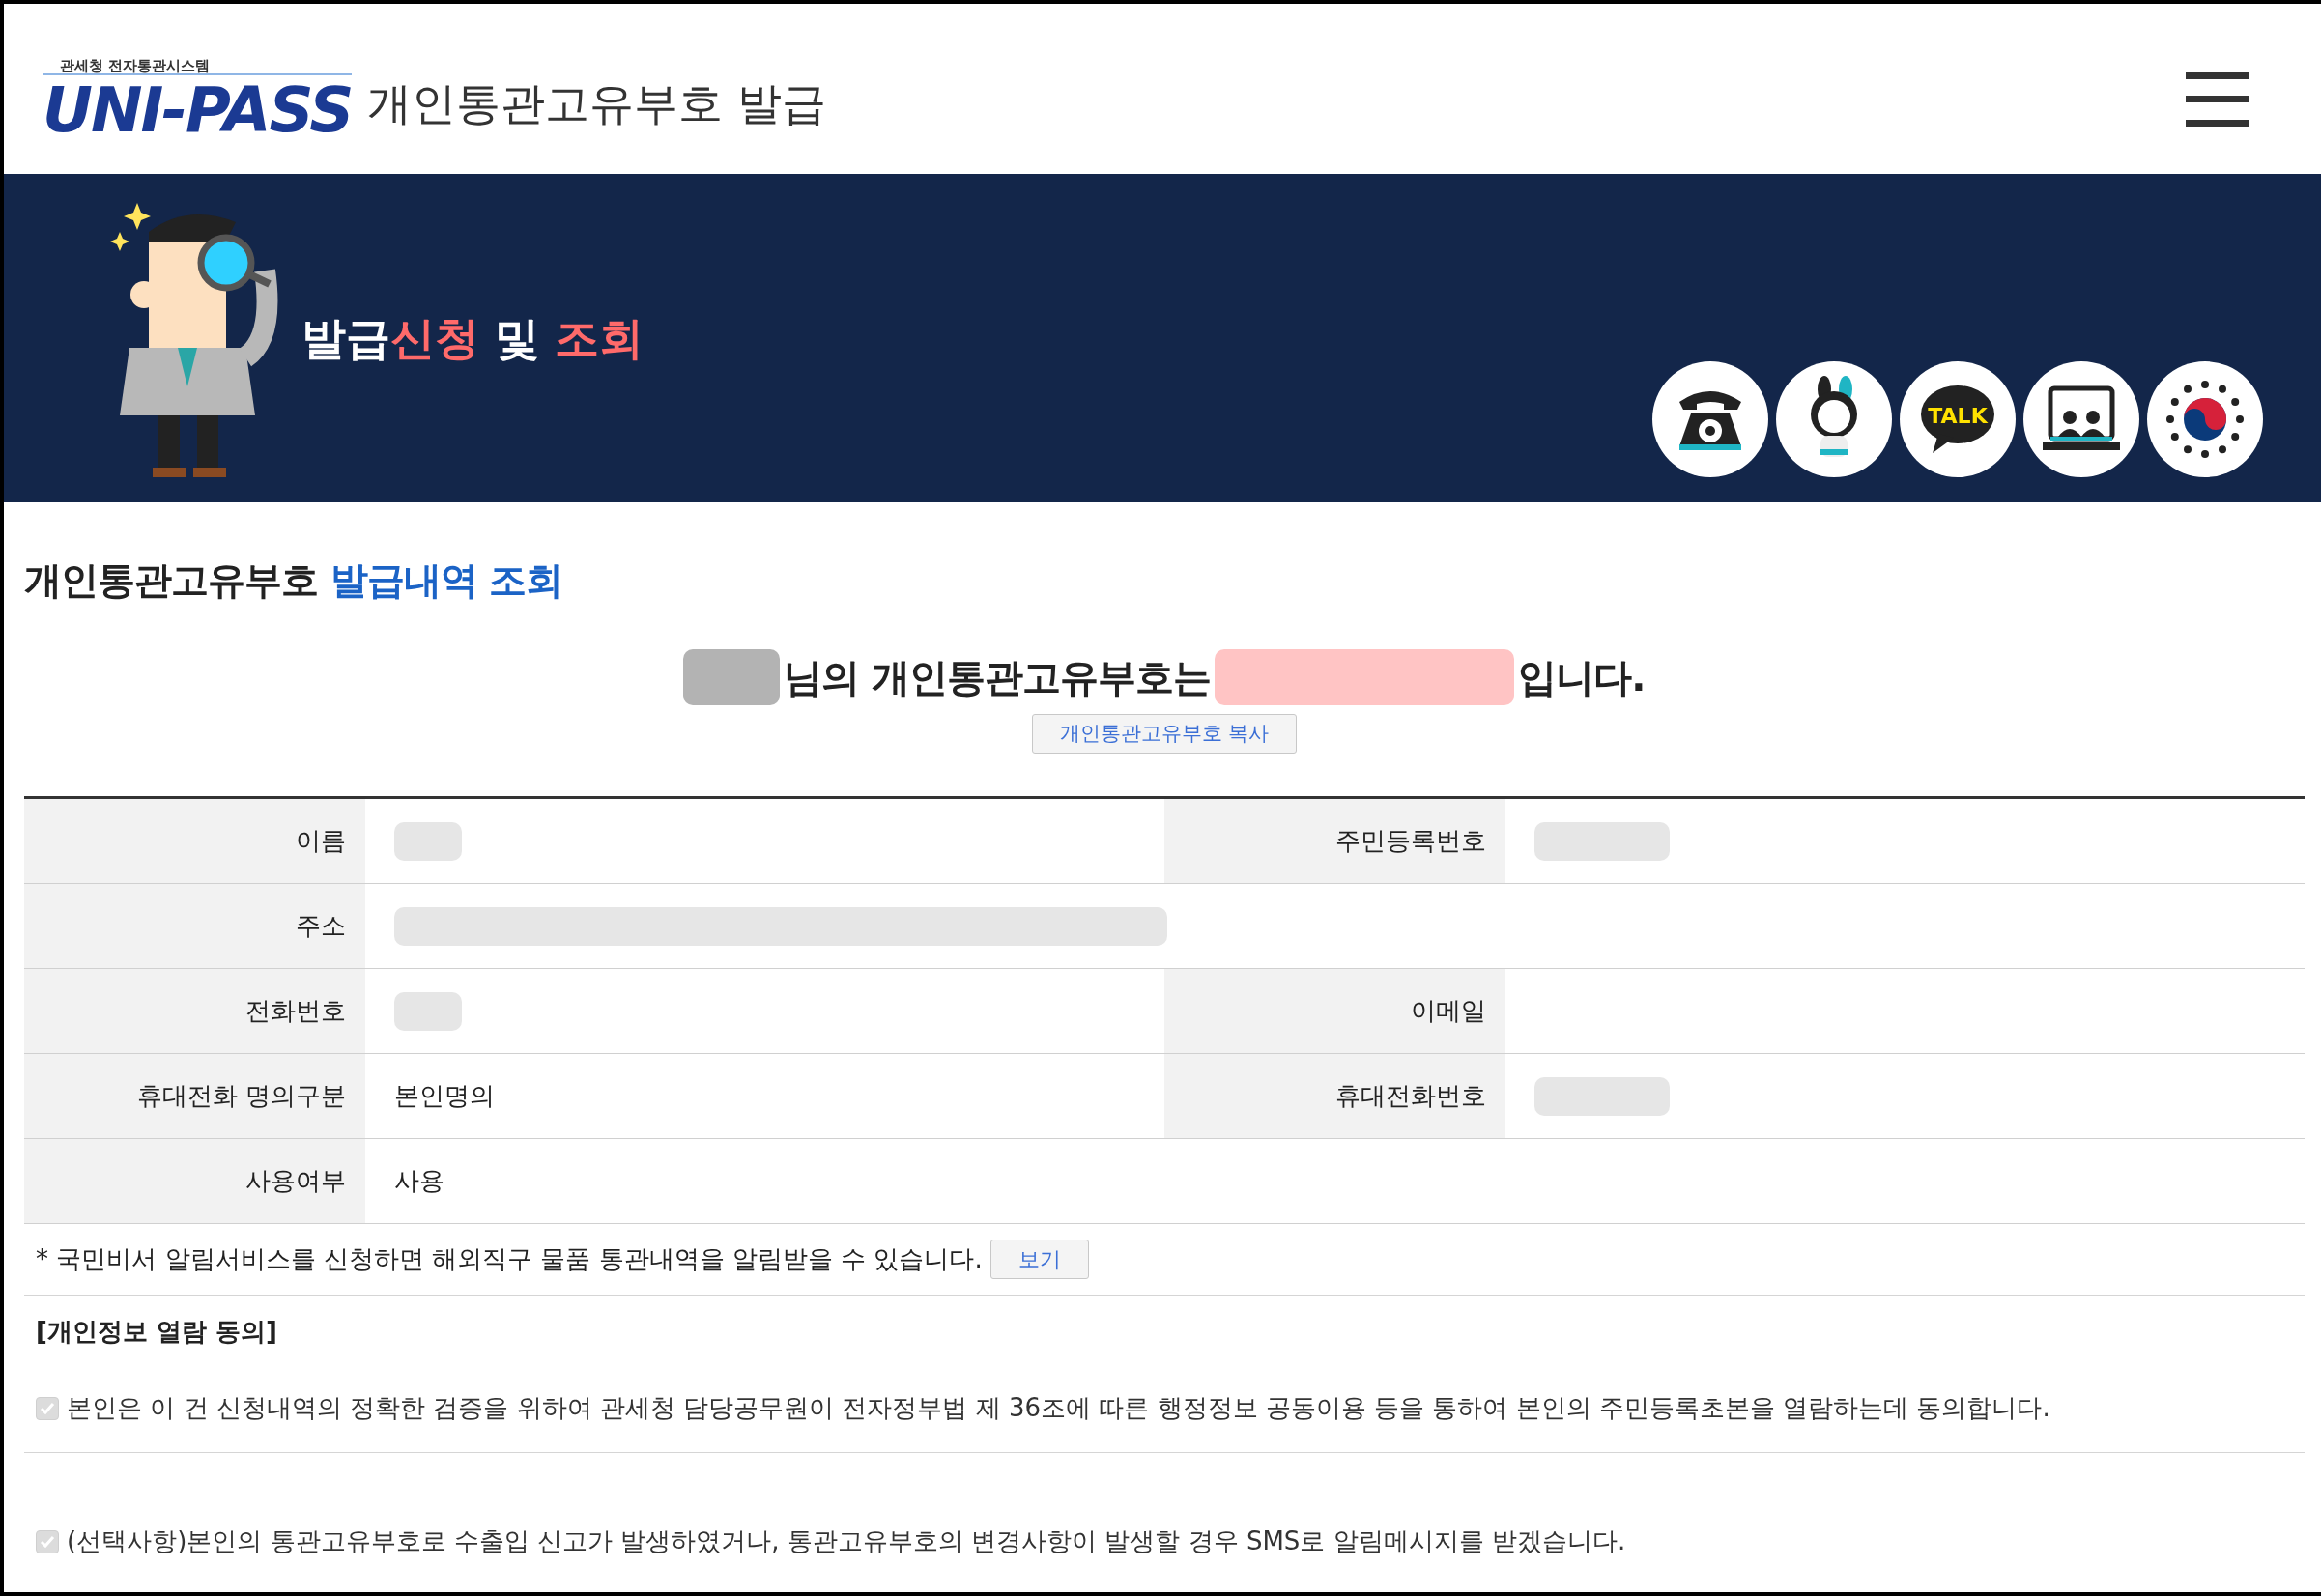  I want to click on field-value: 사용, so click(419, 1181).